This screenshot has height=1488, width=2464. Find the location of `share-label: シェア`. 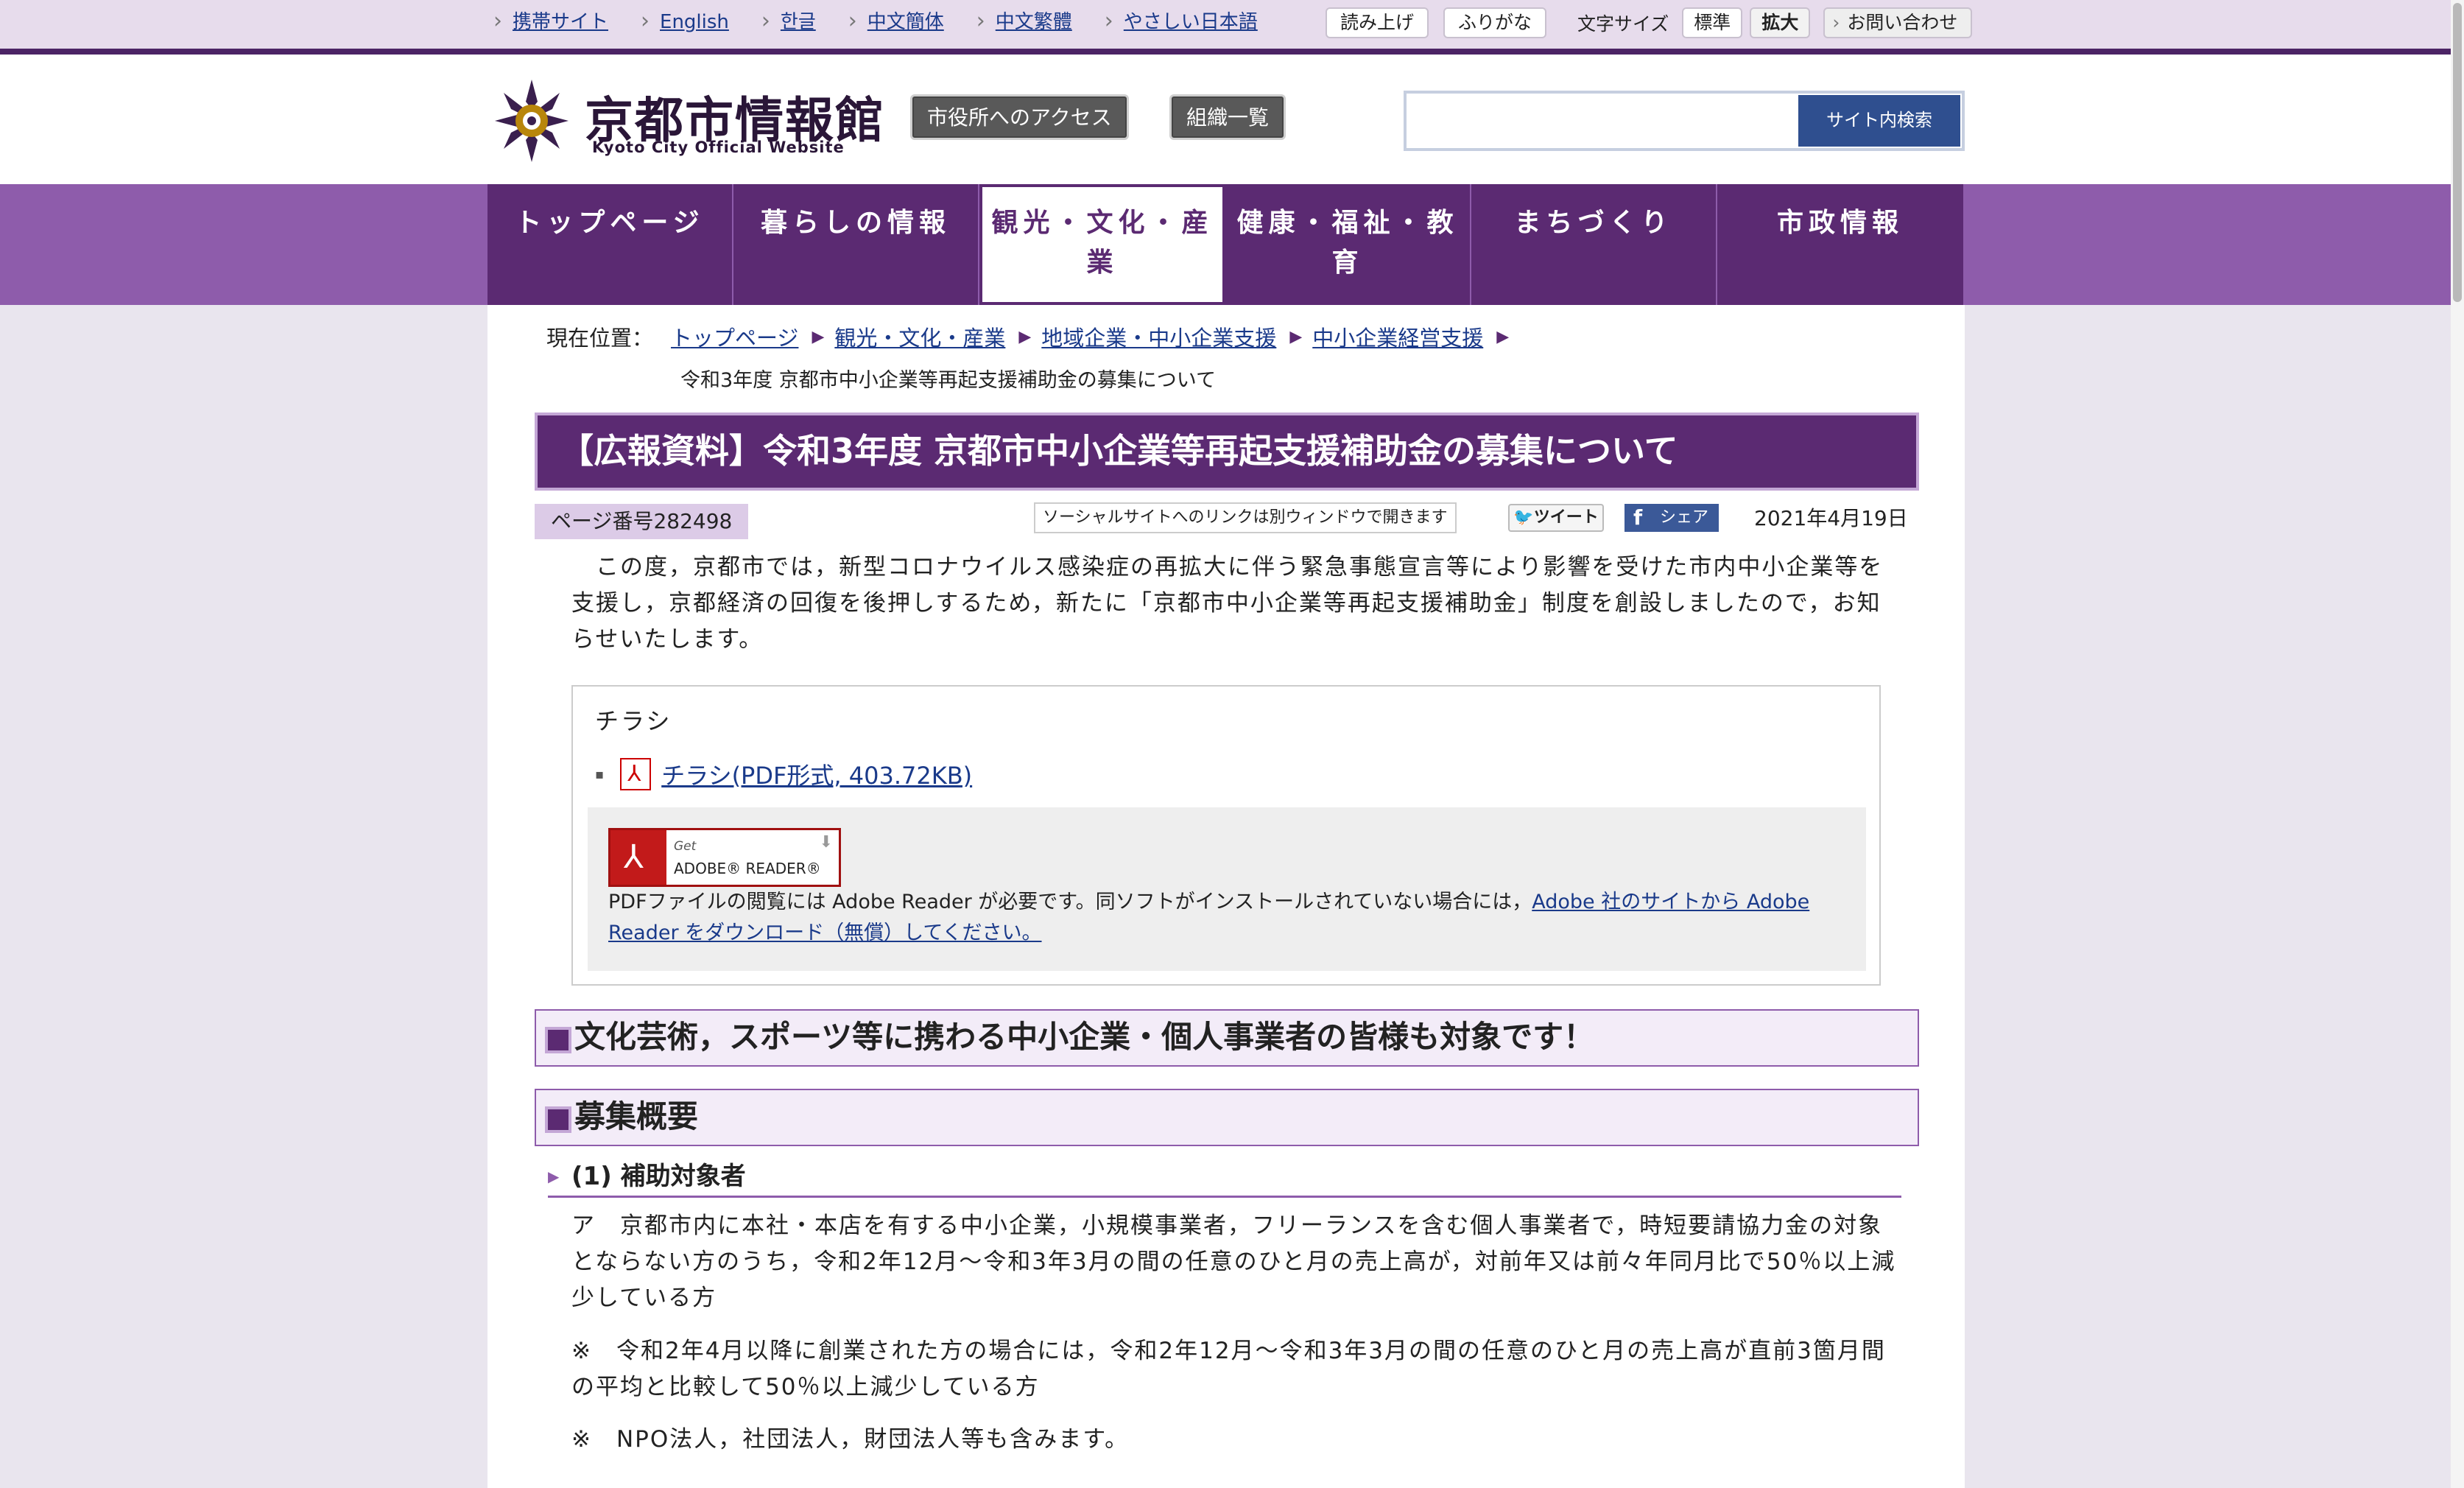

share-label: シェア is located at coordinates (1683, 517).